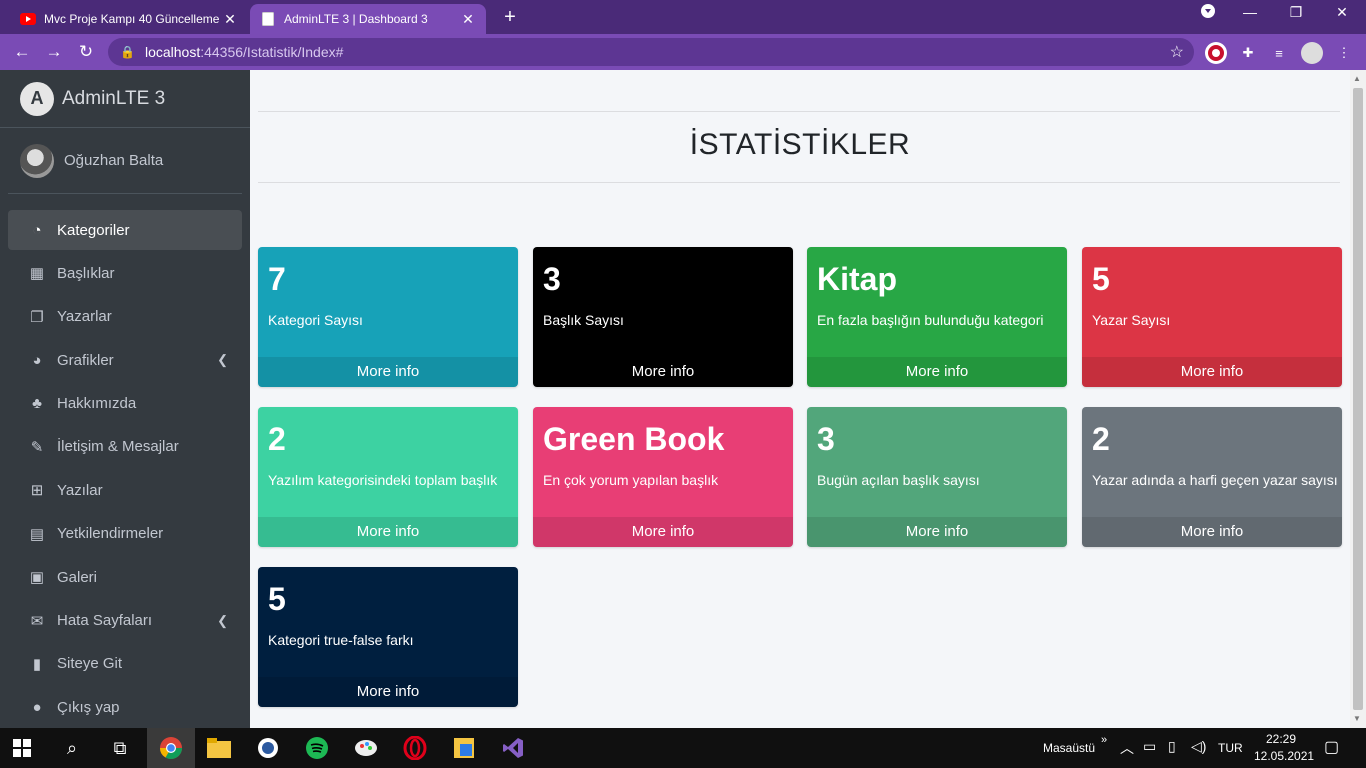 This screenshot has height=768, width=1366. Describe the element at coordinates (125, 404) in the screenshot. I see `sidebar-item-hakkimizda: ♣ Hakkımızda` at that location.